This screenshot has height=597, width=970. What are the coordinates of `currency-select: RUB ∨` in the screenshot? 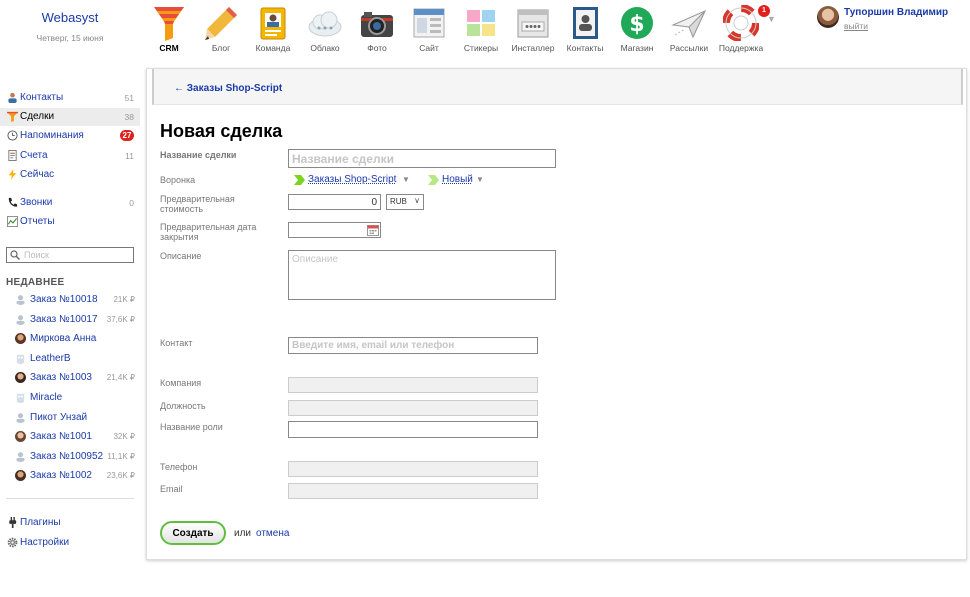 It's located at (405, 202).